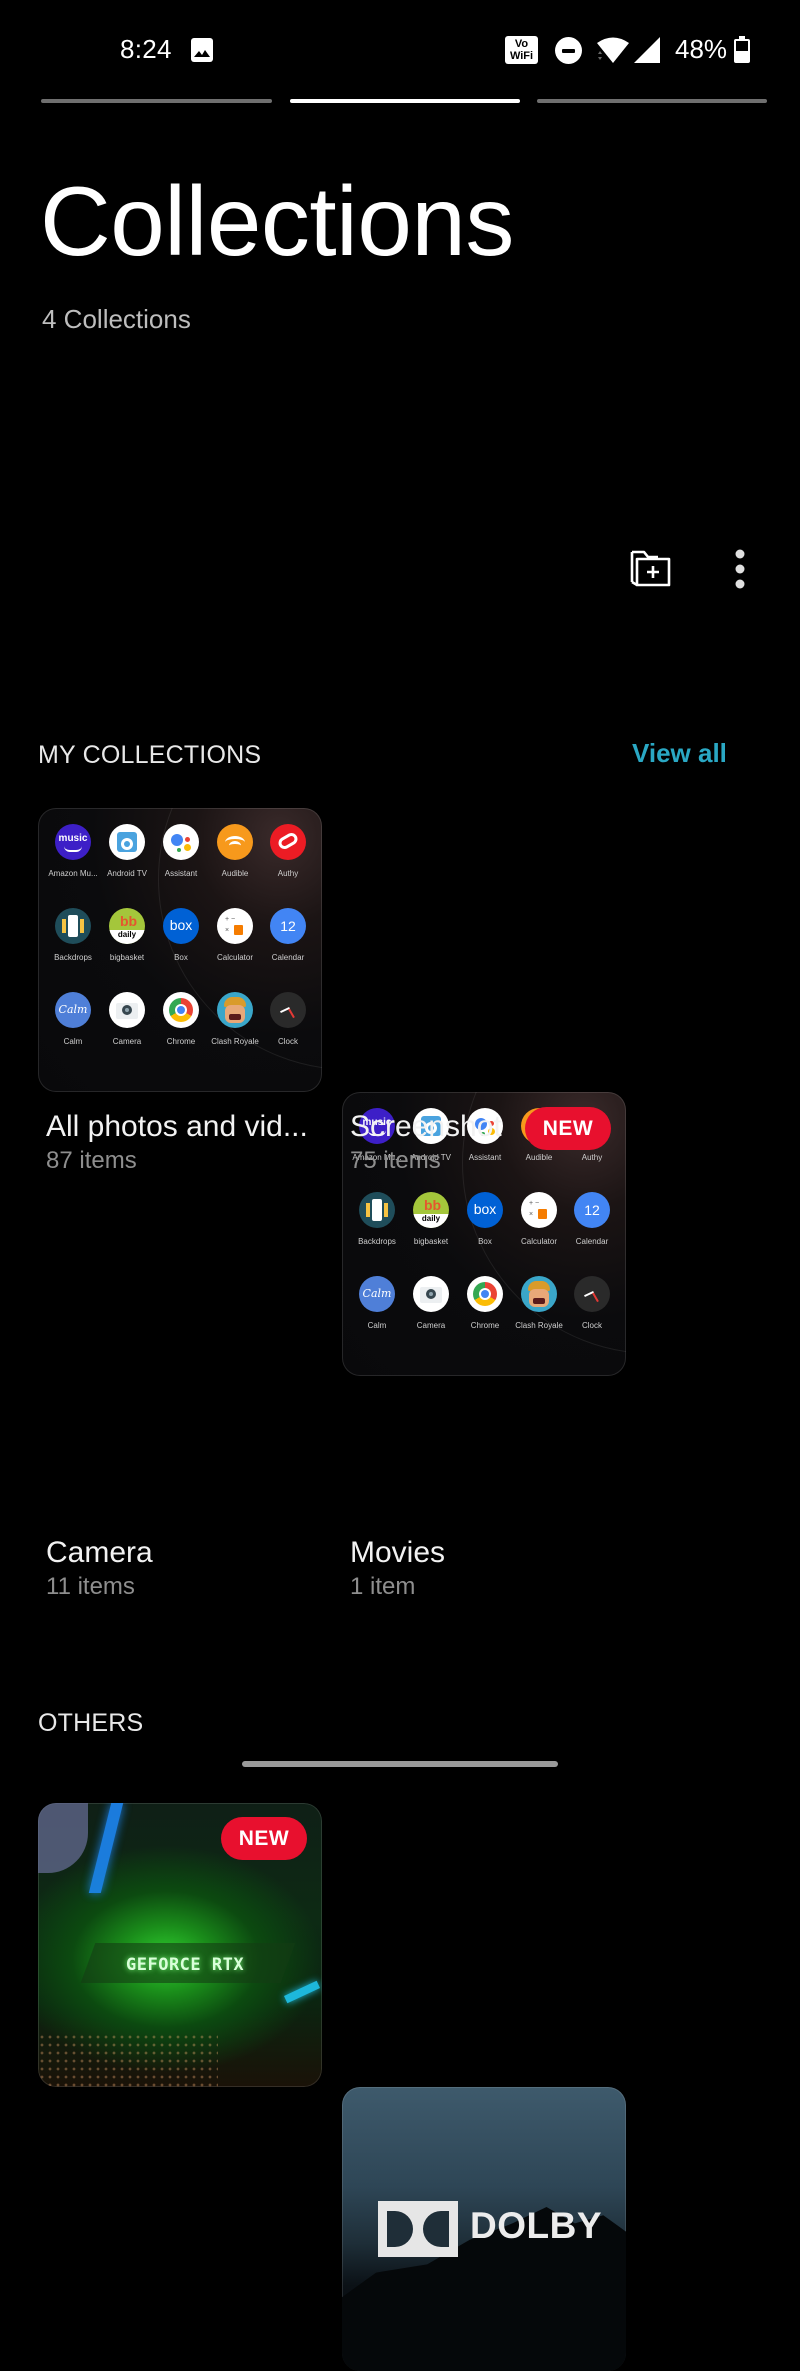 The height and width of the screenshot is (2371, 800). What do you see at coordinates (568, 50) in the screenshot?
I see `do-not-disturb-icon` at bounding box center [568, 50].